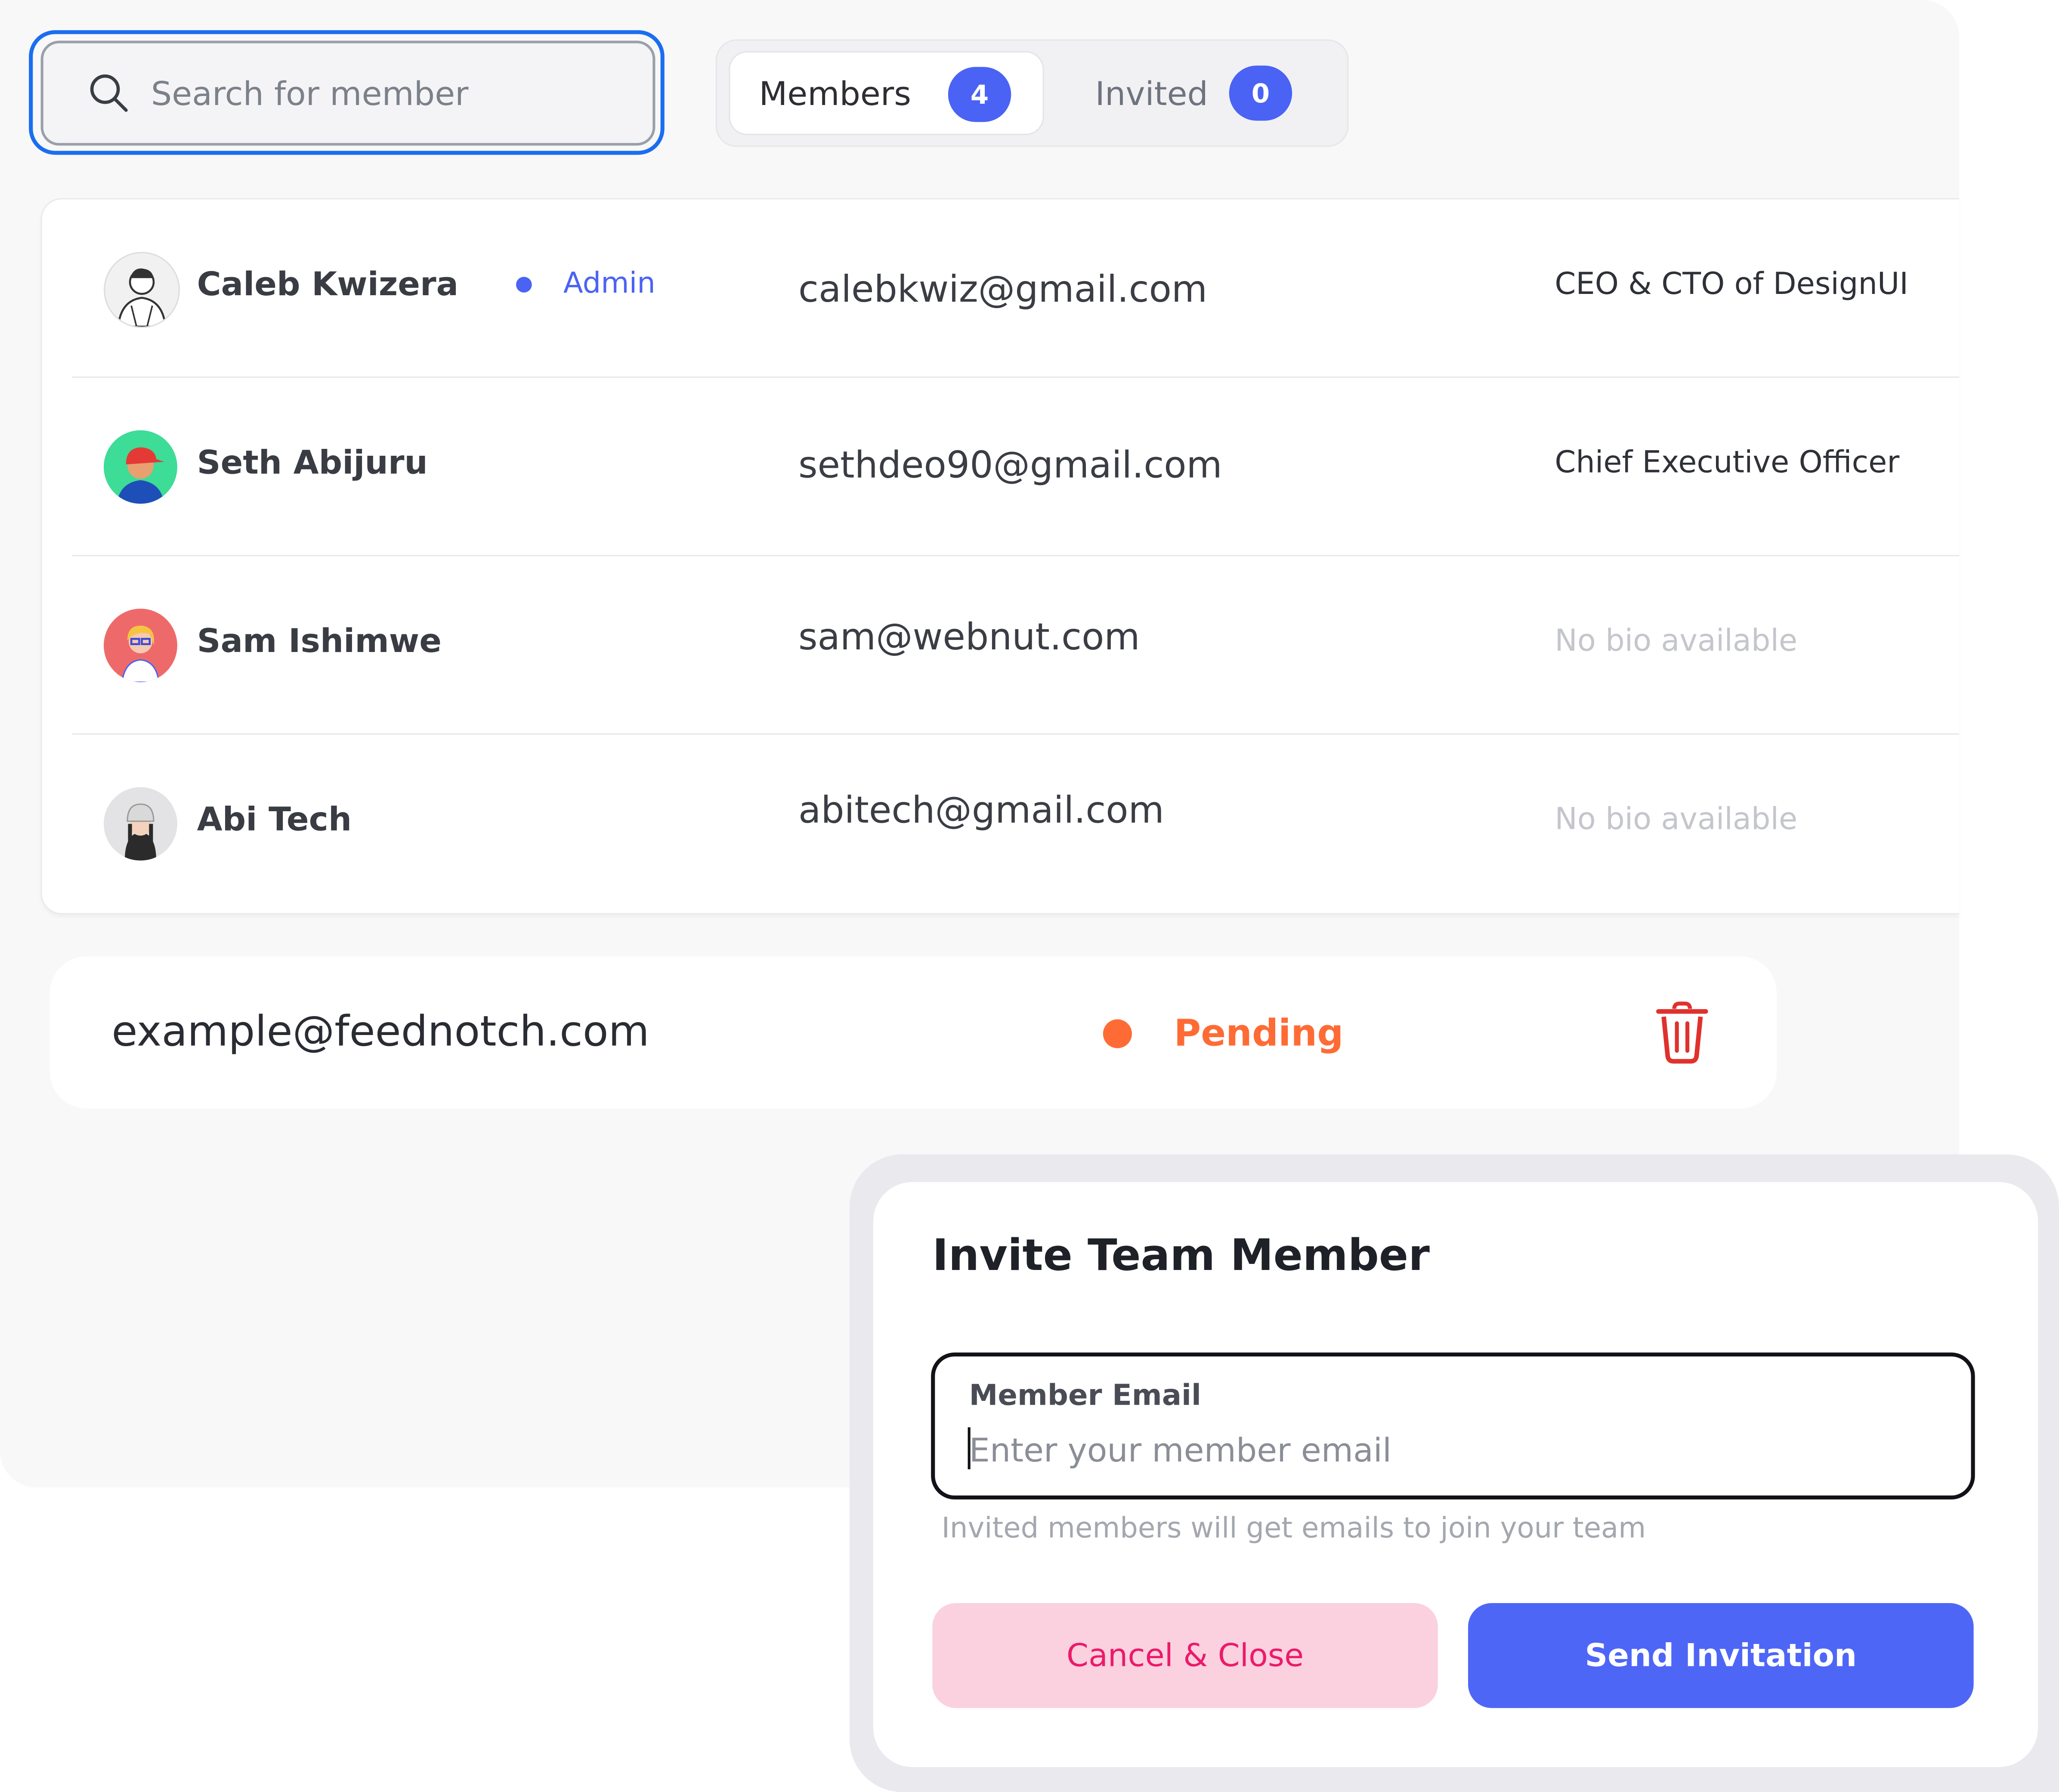  I want to click on trash-icon, so click(1682, 1032).